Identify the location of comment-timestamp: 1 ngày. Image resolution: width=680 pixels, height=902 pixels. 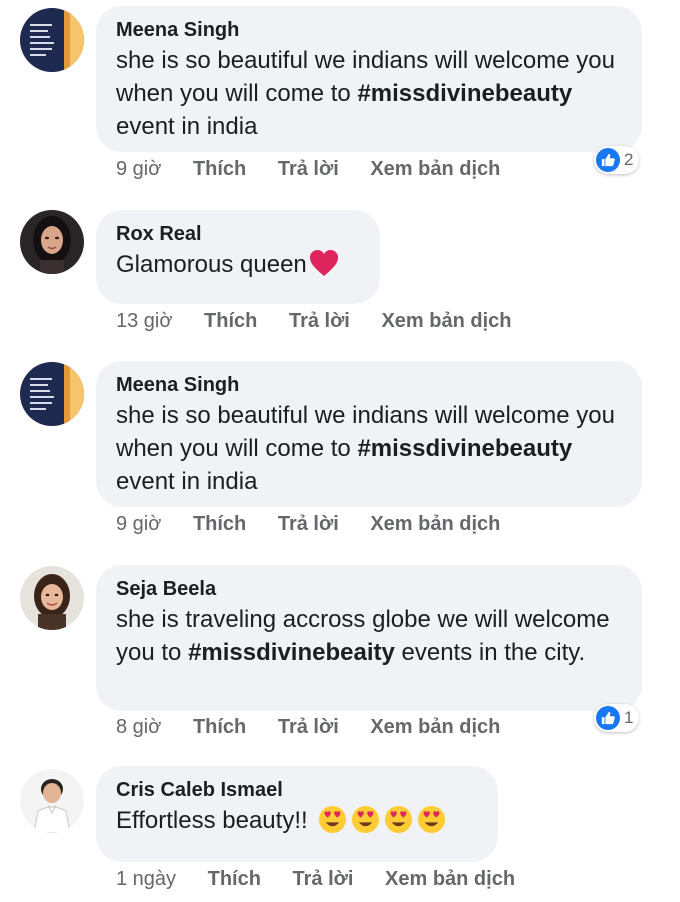
(146, 879).